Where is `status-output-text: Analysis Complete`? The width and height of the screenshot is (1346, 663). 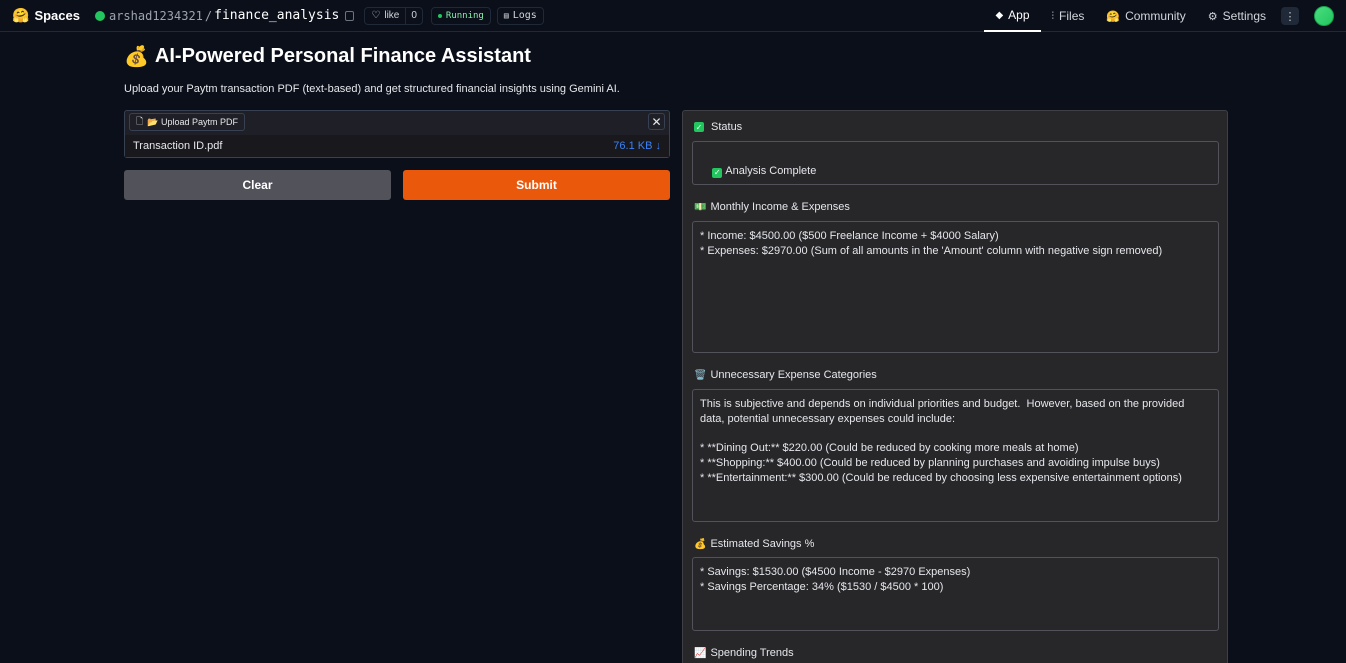 status-output-text: Analysis Complete is located at coordinates (771, 170).